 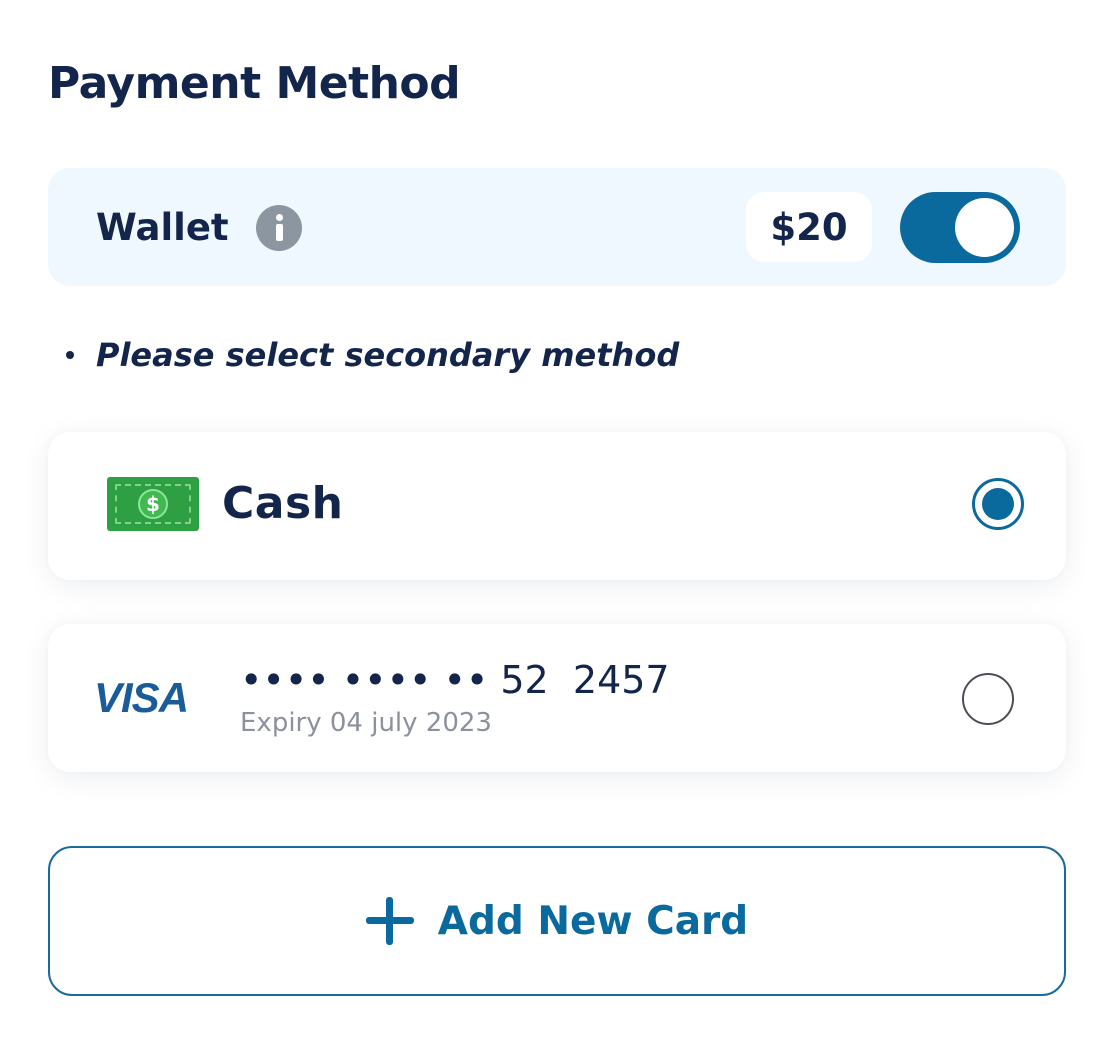 I want to click on cash-radio, so click(x=998, y=504).